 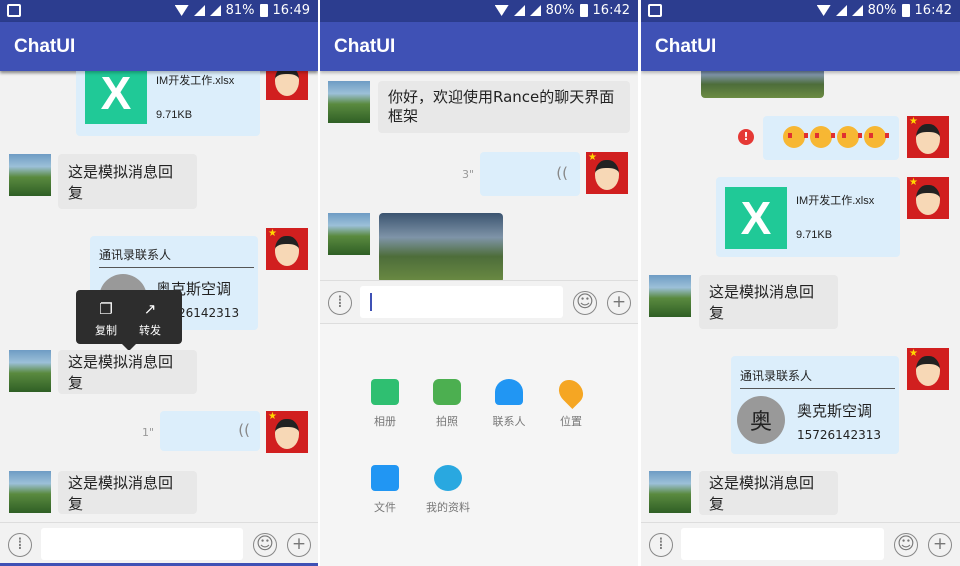 I want to click on input-bar: ⁞ ☺ +, so click(x=800, y=544).